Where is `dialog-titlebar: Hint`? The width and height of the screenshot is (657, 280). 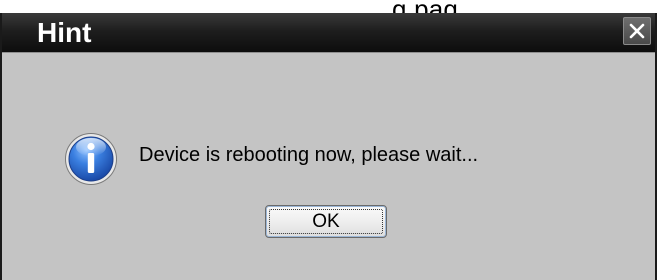
dialog-titlebar: Hint is located at coordinates (328, 32).